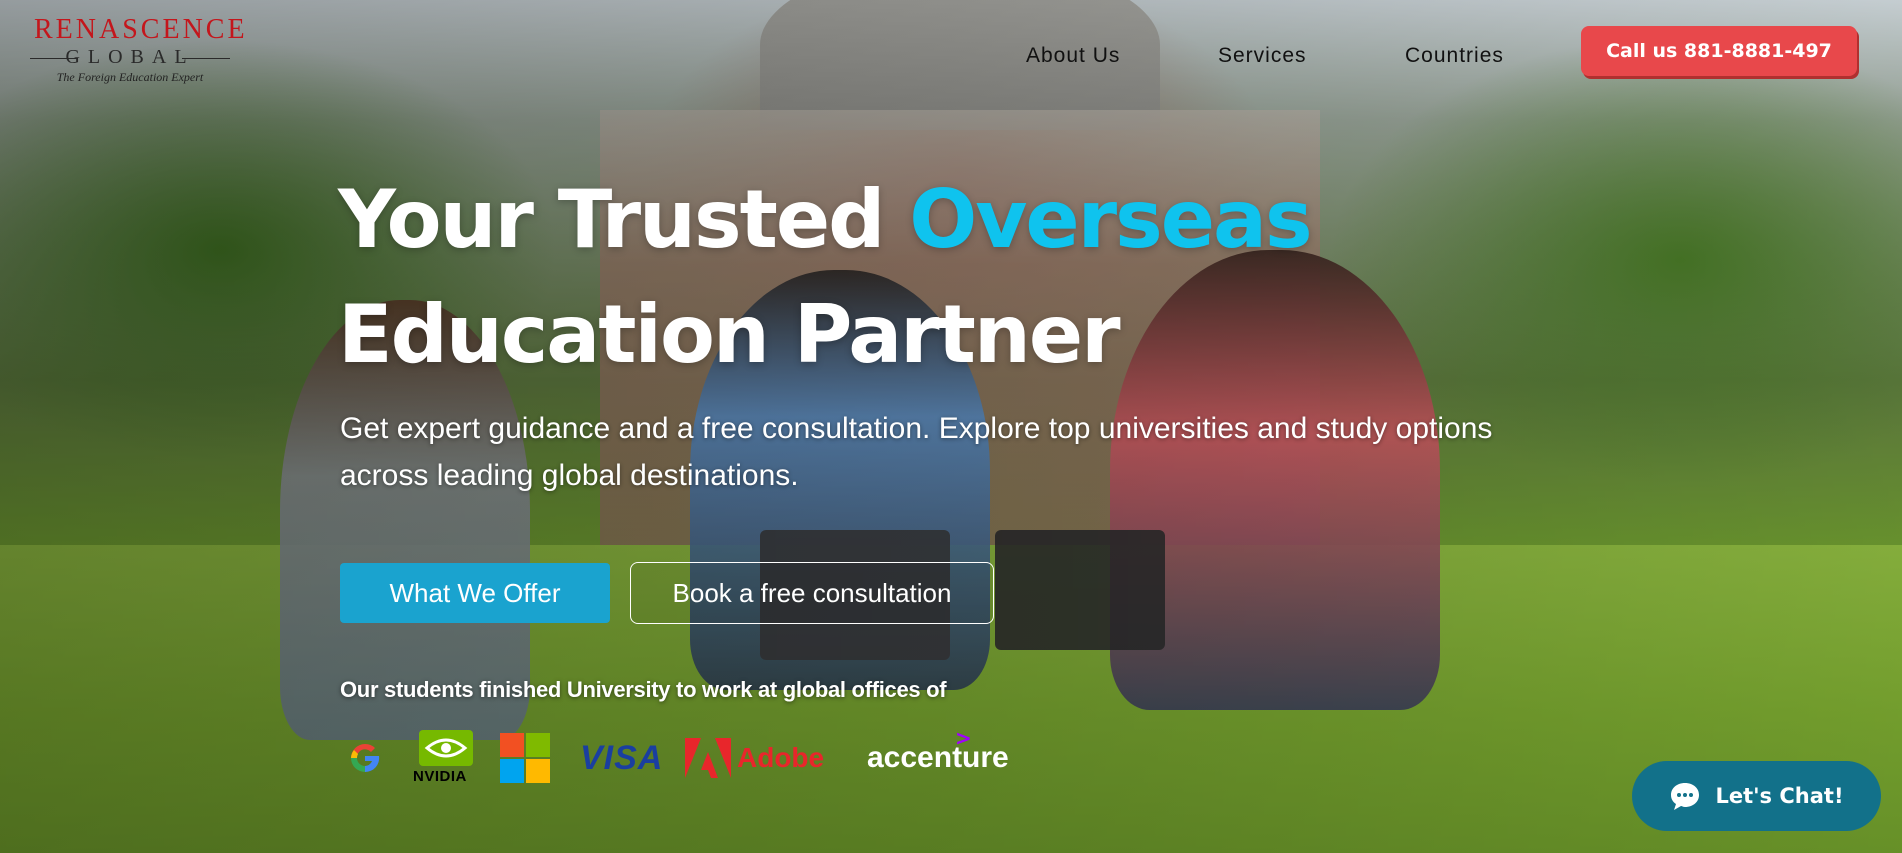 The height and width of the screenshot is (853, 1902). Describe the element at coordinates (1262, 56) in the screenshot. I see `nav-services: Services` at that location.